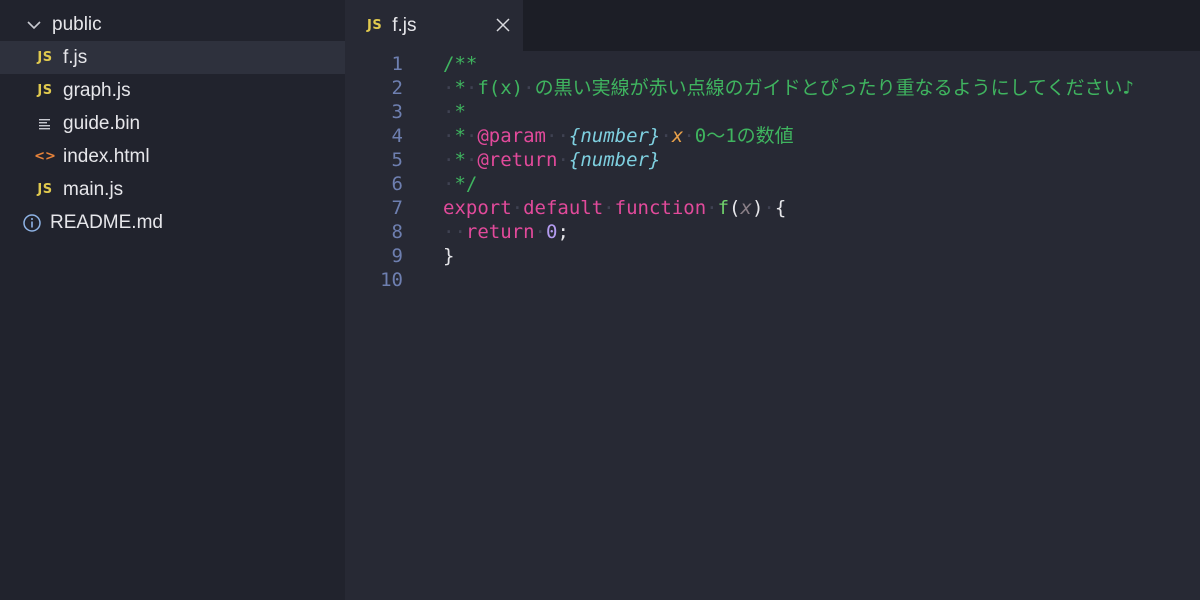 Image resolution: width=1200 pixels, height=600 pixels. What do you see at coordinates (503, 25) in the screenshot?
I see `close-icon` at bounding box center [503, 25].